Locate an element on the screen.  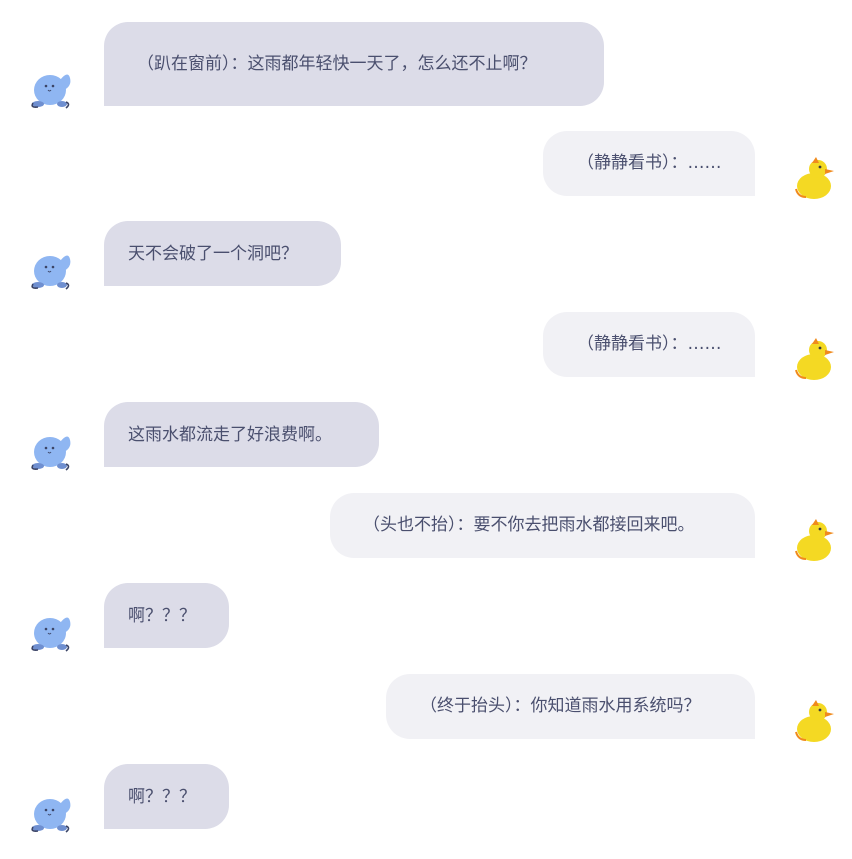
message-row: （终于抬头）：你知道雨水用系统吗？ is located at coordinates (426, 708).